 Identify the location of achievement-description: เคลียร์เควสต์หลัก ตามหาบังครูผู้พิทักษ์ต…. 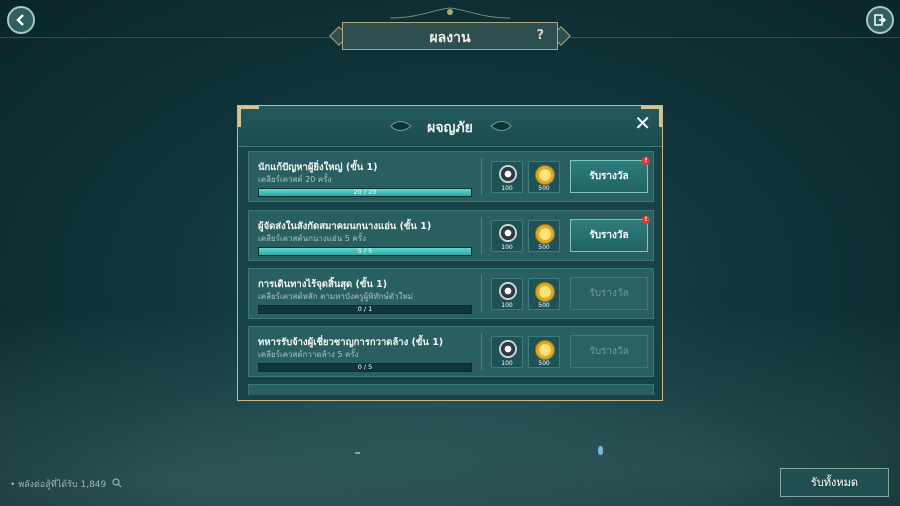
(336, 296).